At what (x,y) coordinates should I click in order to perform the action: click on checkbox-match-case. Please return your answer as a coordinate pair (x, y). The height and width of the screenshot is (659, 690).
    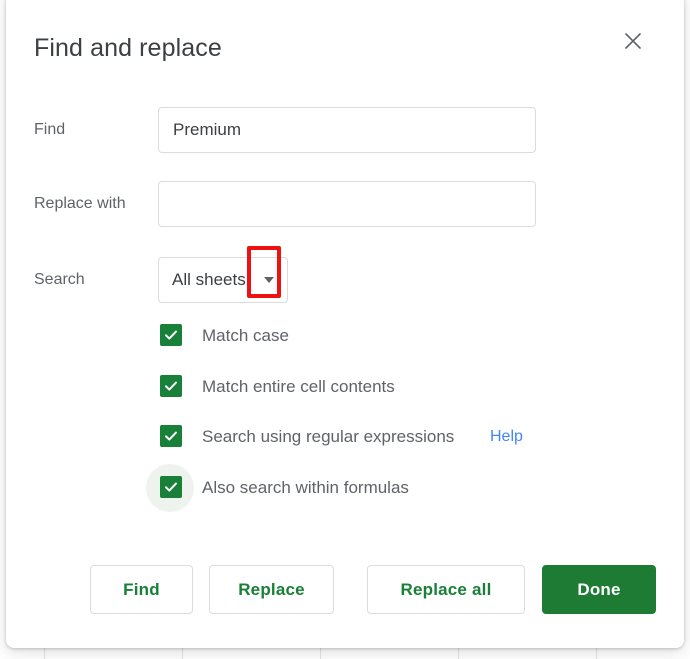
    Looking at the image, I should click on (171, 335).